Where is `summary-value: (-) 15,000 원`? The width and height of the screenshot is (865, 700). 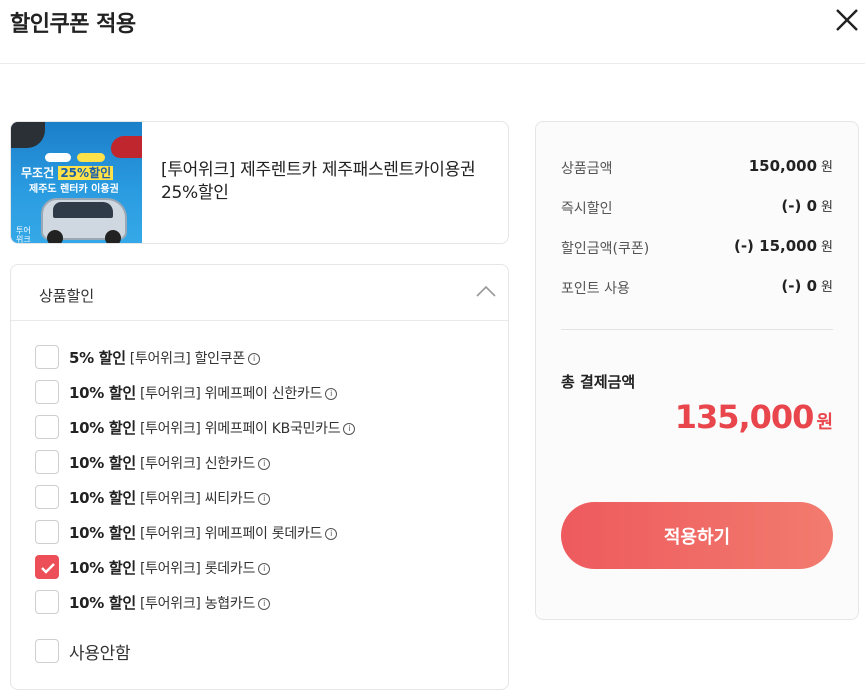 summary-value: (-) 15,000 원 is located at coordinates (783, 246).